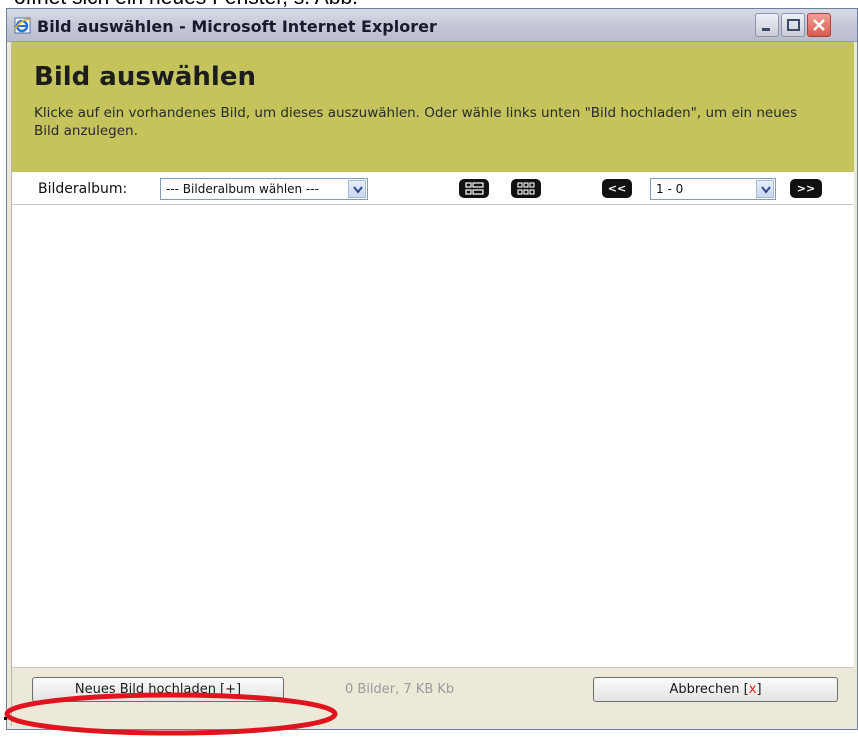 This screenshot has width=858, height=738. I want to click on list-view-icon, so click(474, 188).